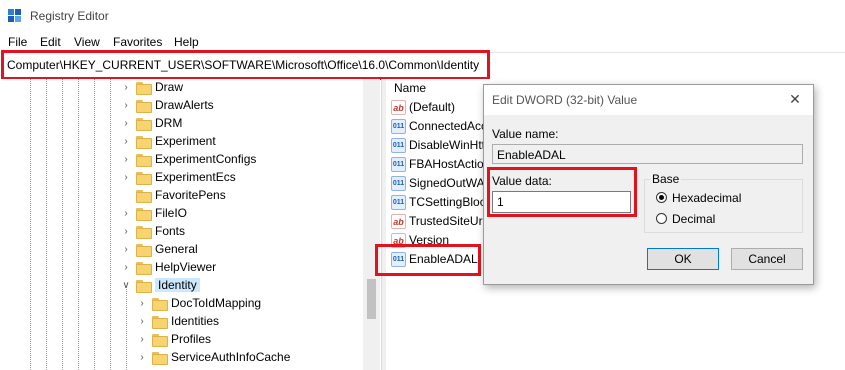 The image size is (845, 370). I want to click on tree-item: FavoritePens, so click(180, 196).